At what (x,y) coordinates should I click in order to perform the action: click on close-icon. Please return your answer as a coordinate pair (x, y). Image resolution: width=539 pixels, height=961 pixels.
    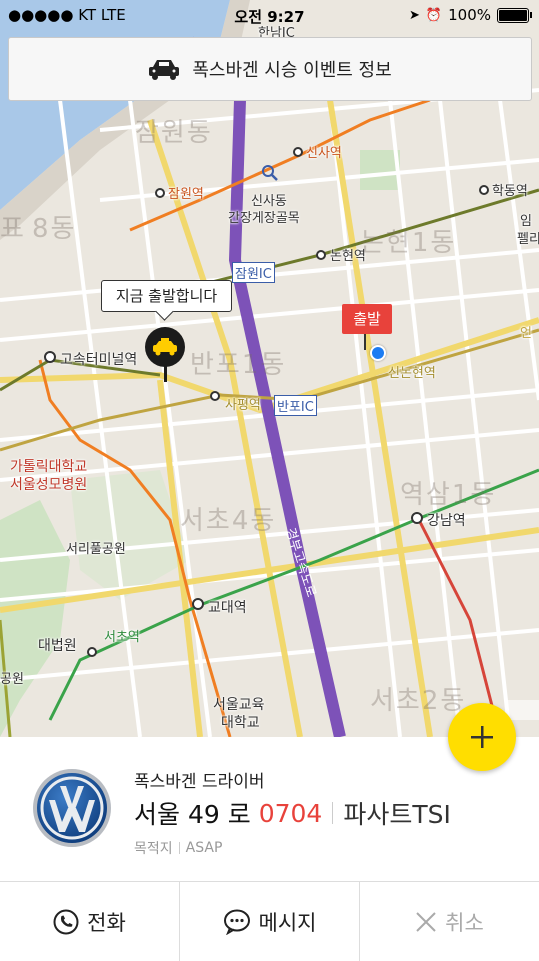
    Looking at the image, I should click on (426, 921).